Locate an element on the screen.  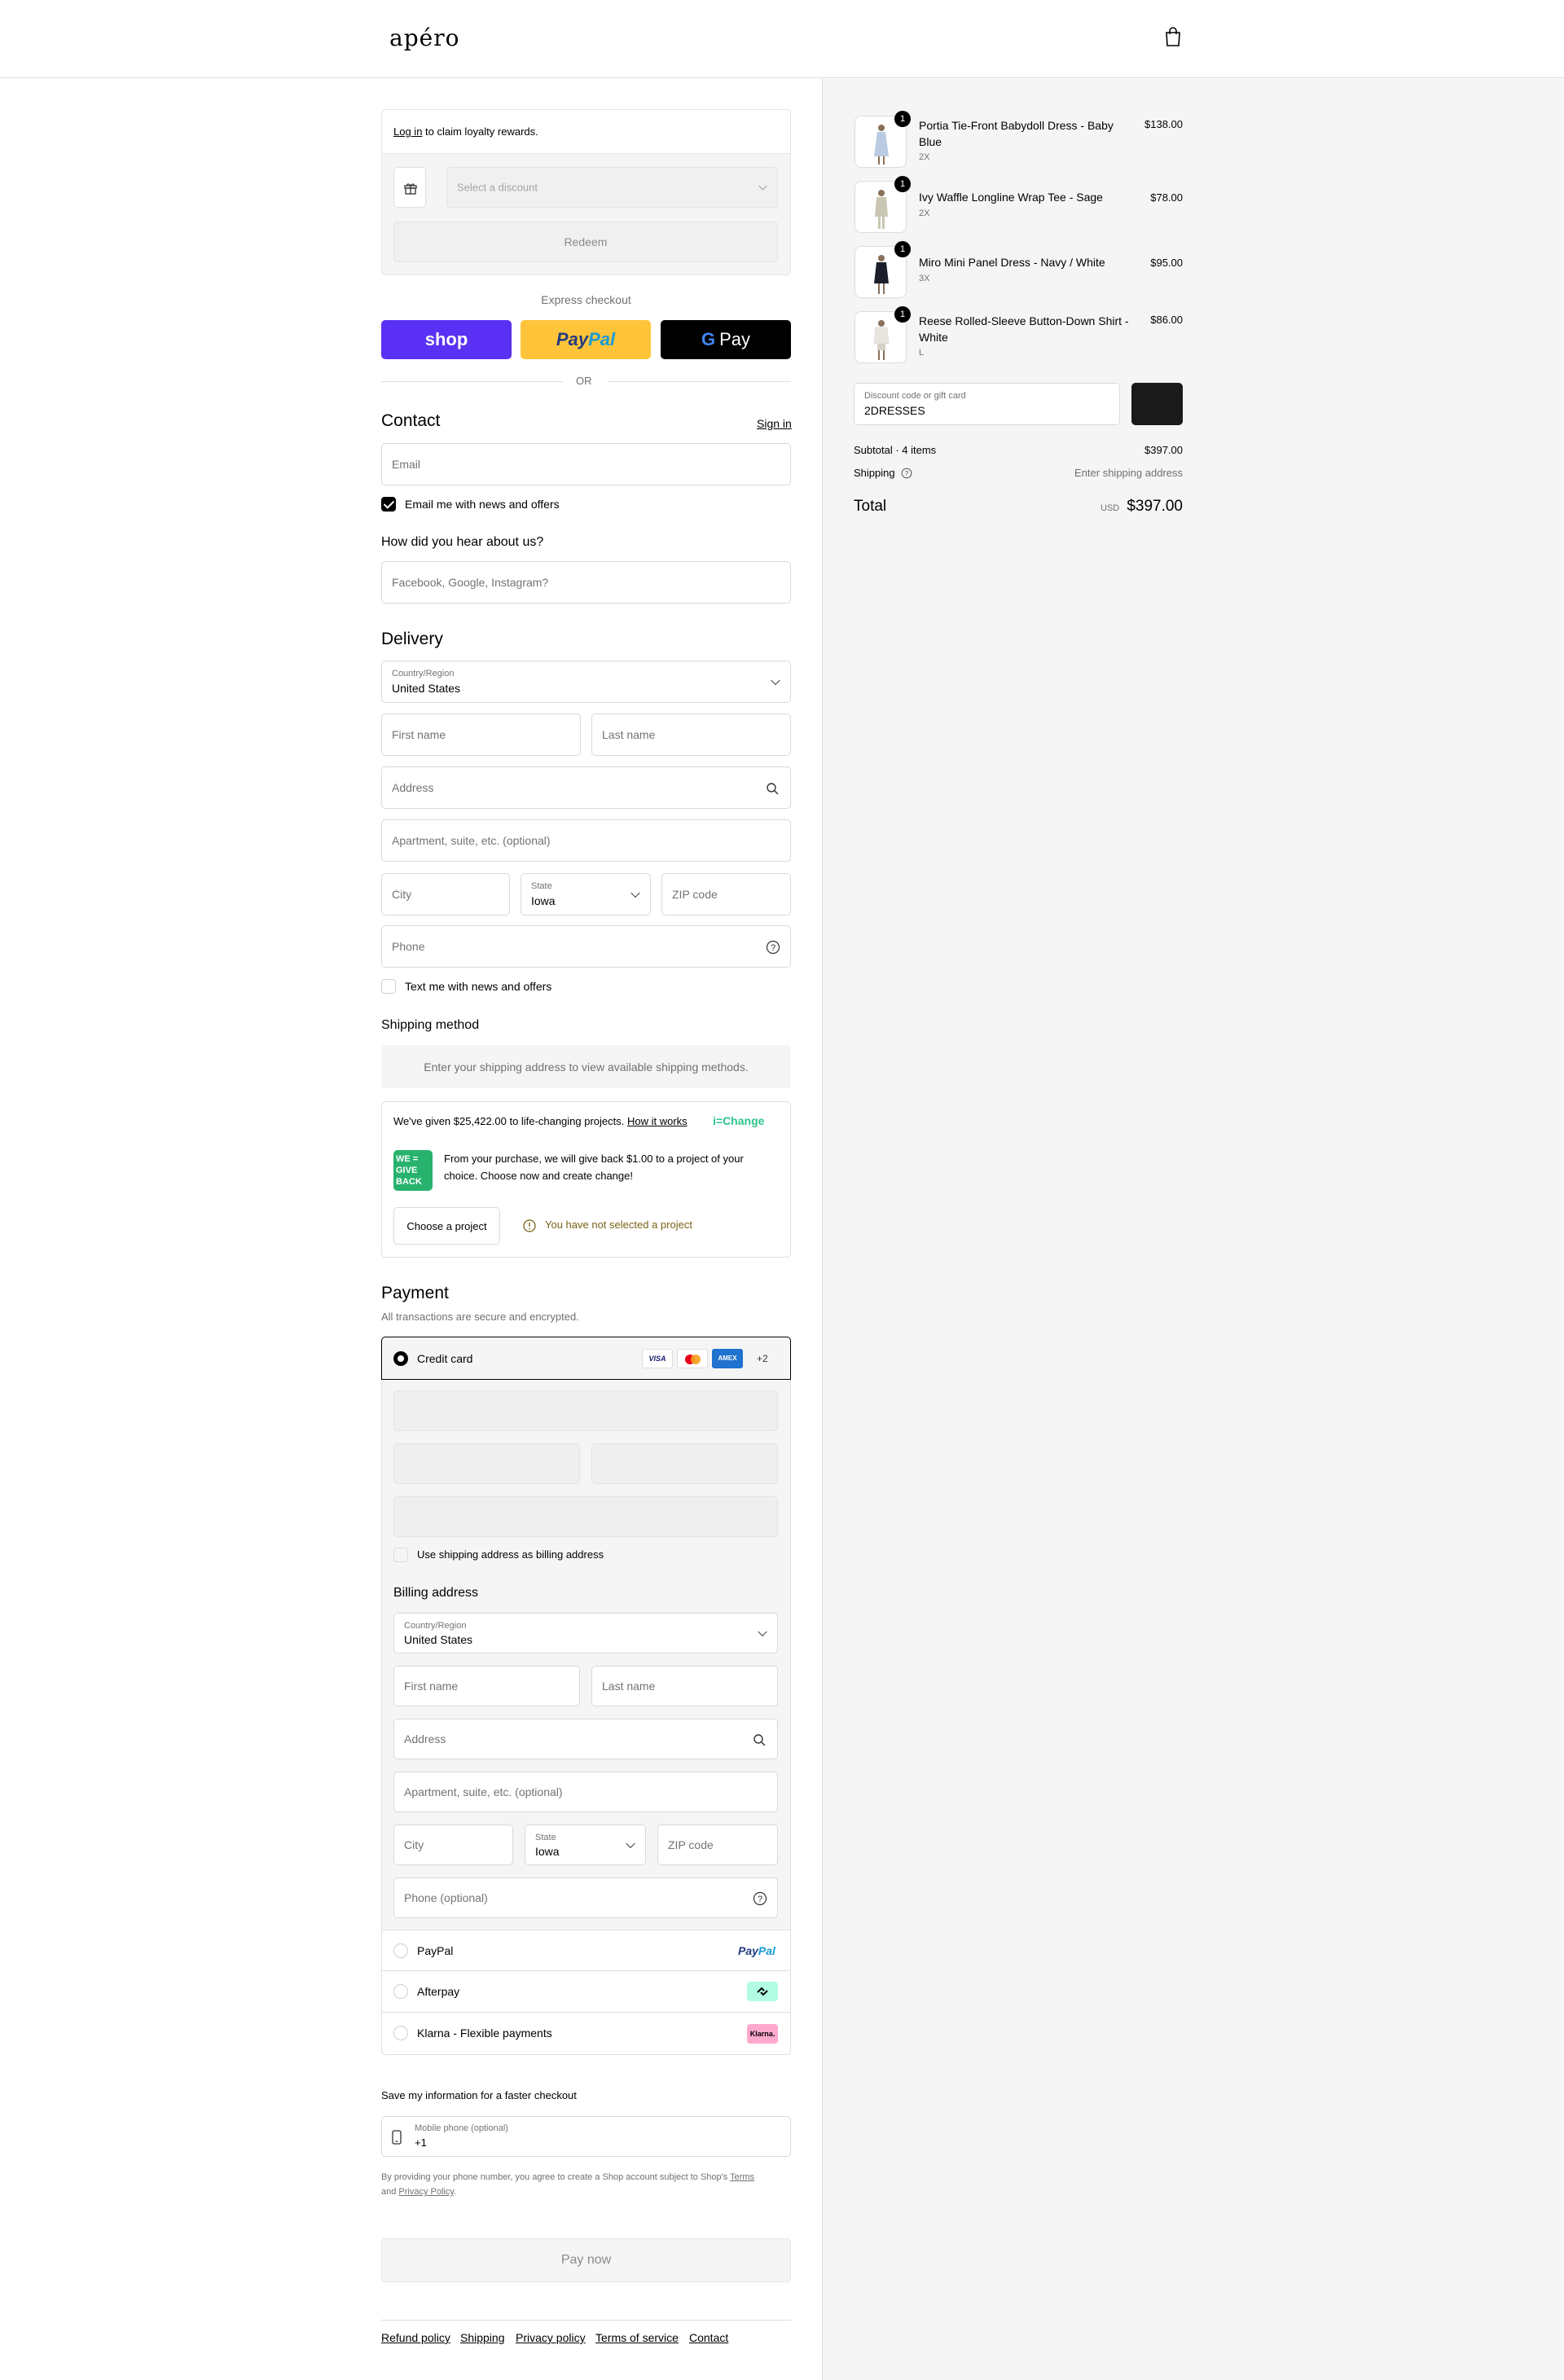
billing-same-label: Use shipping address as billing address is located at coordinates (510, 1555).